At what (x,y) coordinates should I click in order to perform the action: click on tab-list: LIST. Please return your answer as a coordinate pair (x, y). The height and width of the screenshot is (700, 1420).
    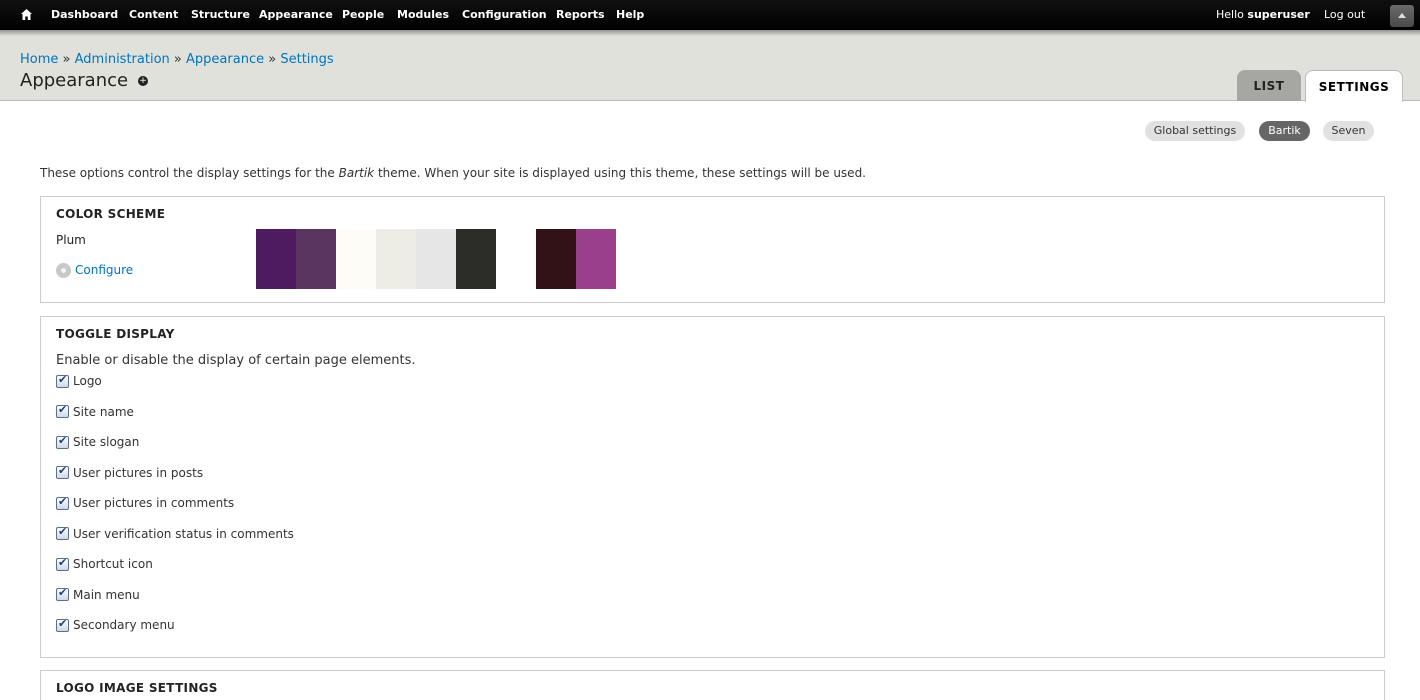
    Looking at the image, I should click on (1269, 85).